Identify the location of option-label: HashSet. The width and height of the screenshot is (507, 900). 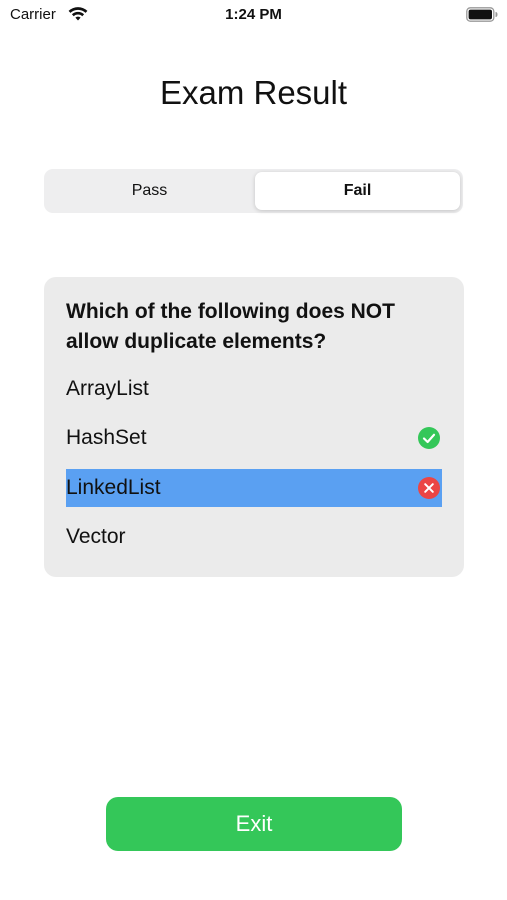
(106, 437).